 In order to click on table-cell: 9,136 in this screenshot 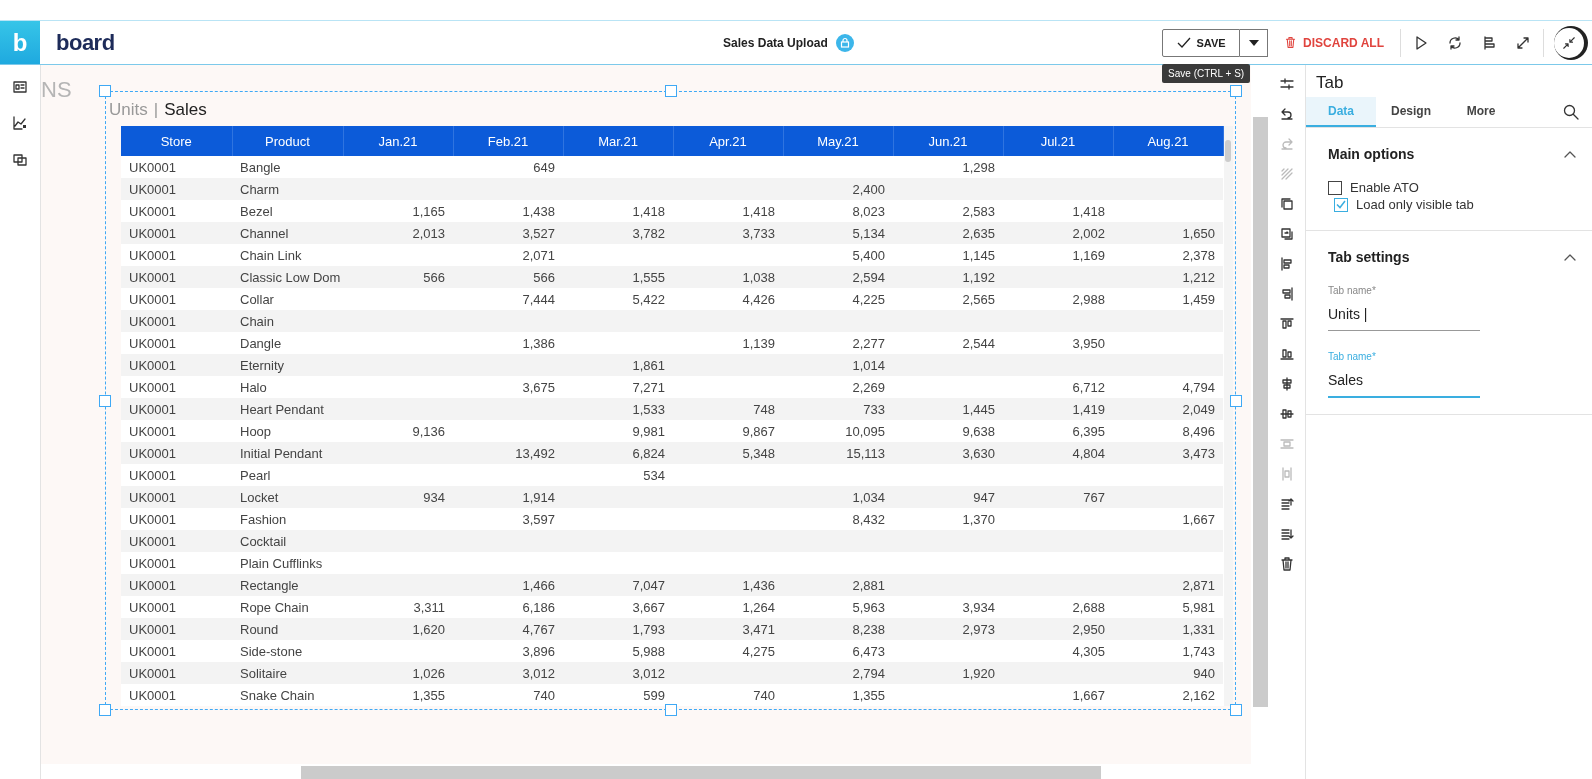, I will do `click(428, 431)`.